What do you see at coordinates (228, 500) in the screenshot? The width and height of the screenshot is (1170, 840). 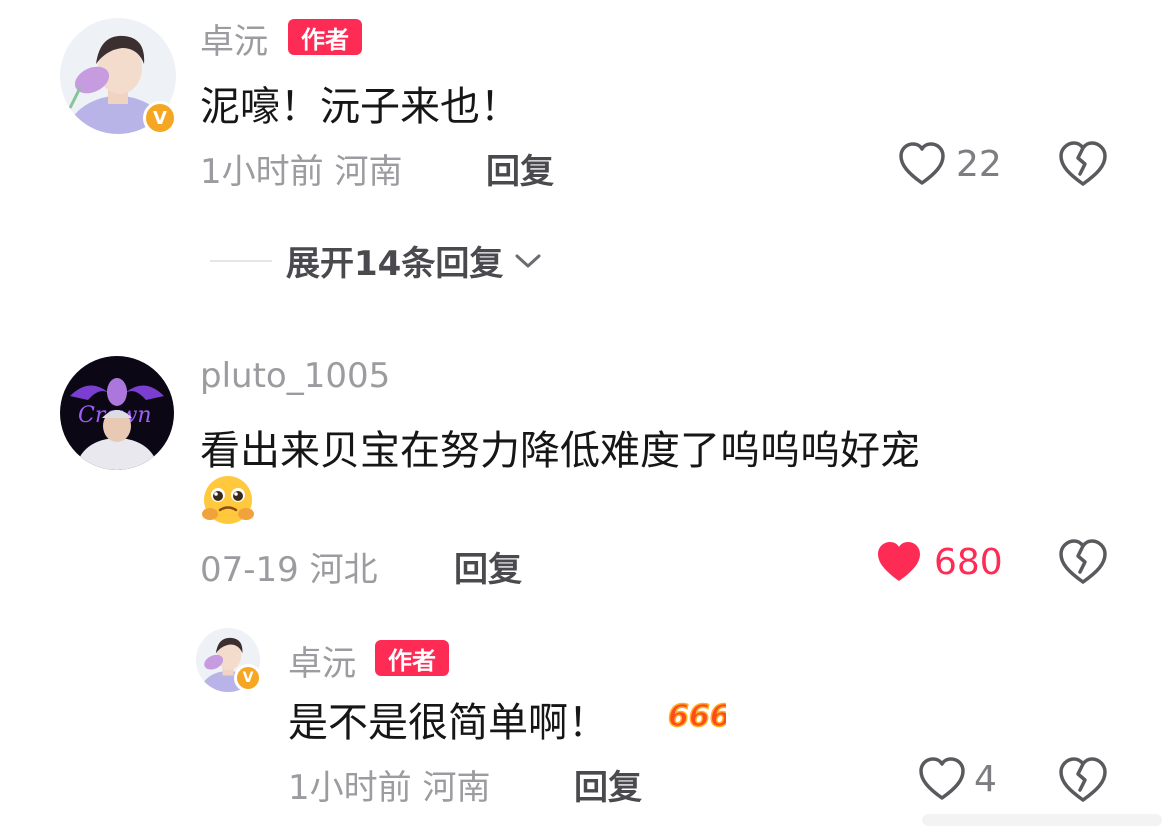 I see `pleading-face-emoji-icon` at bounding box center [228, 500].